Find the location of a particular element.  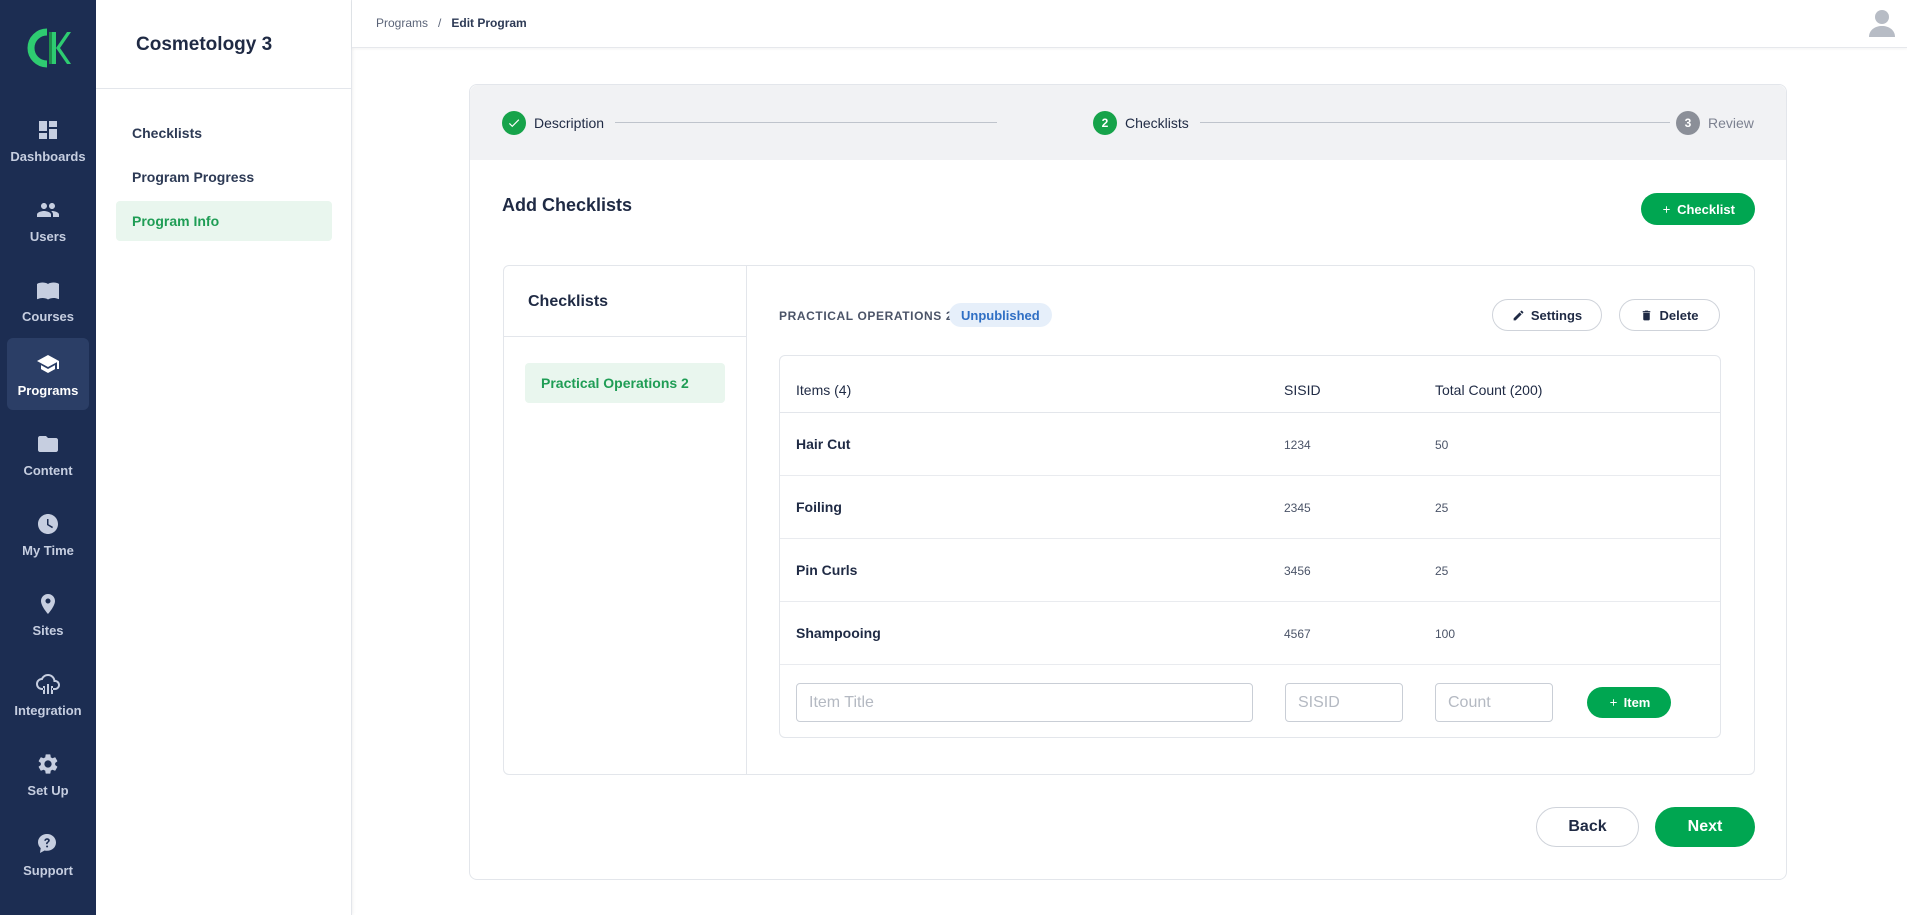

table-row: Foiling 2345 25 is located at coordinates (1250, 507).